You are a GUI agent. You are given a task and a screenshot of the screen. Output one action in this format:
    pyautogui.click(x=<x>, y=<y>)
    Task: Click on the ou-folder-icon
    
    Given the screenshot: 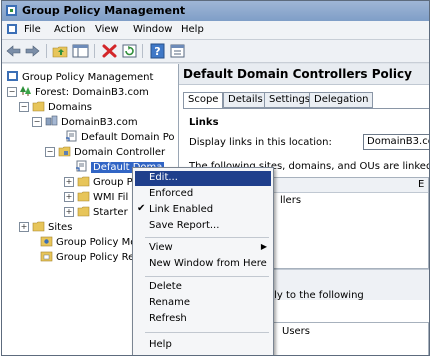 What is the action you would take?
    pyautogui.click(x=64, y=151)
    